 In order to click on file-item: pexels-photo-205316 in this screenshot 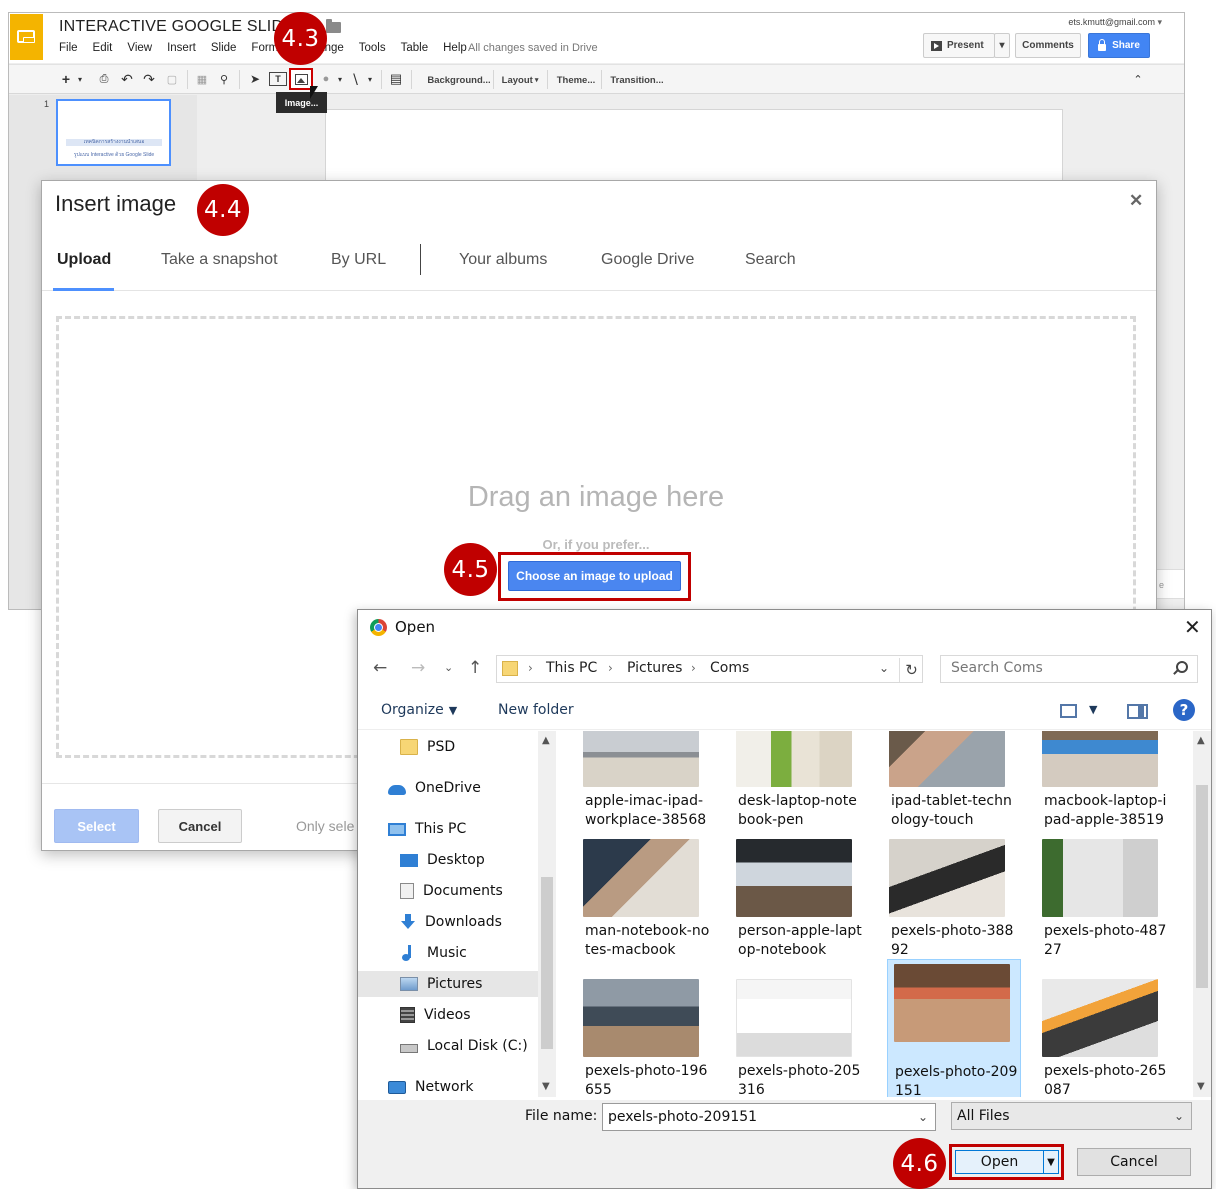, I will do `click(788, 1036)`.